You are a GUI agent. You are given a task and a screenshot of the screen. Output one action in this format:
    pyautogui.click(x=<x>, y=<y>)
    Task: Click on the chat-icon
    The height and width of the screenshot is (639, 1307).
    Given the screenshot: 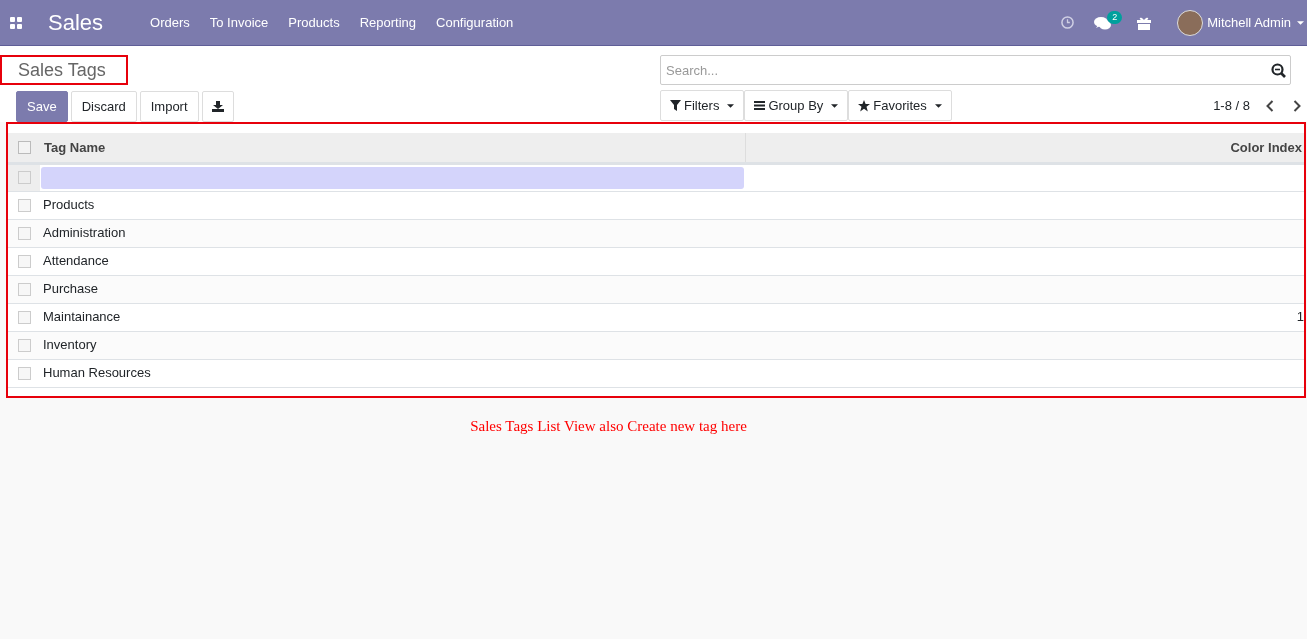 What is the action you would take?
    pyautogui.click(x=1103, y=22)
    